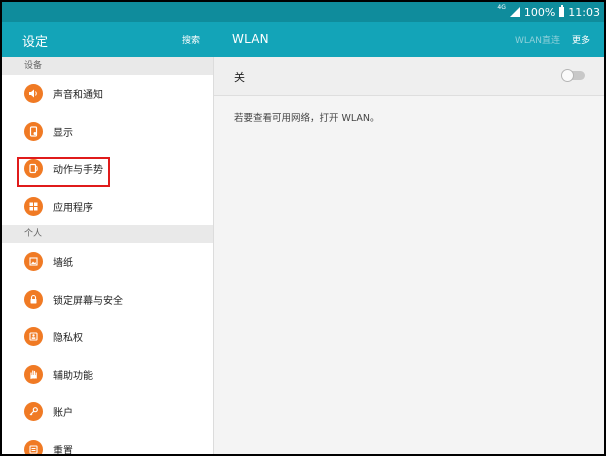  Describe the element at coordinates (63, 414) in the screenshot. I see `sidebar-item-label: 账户` at that location.